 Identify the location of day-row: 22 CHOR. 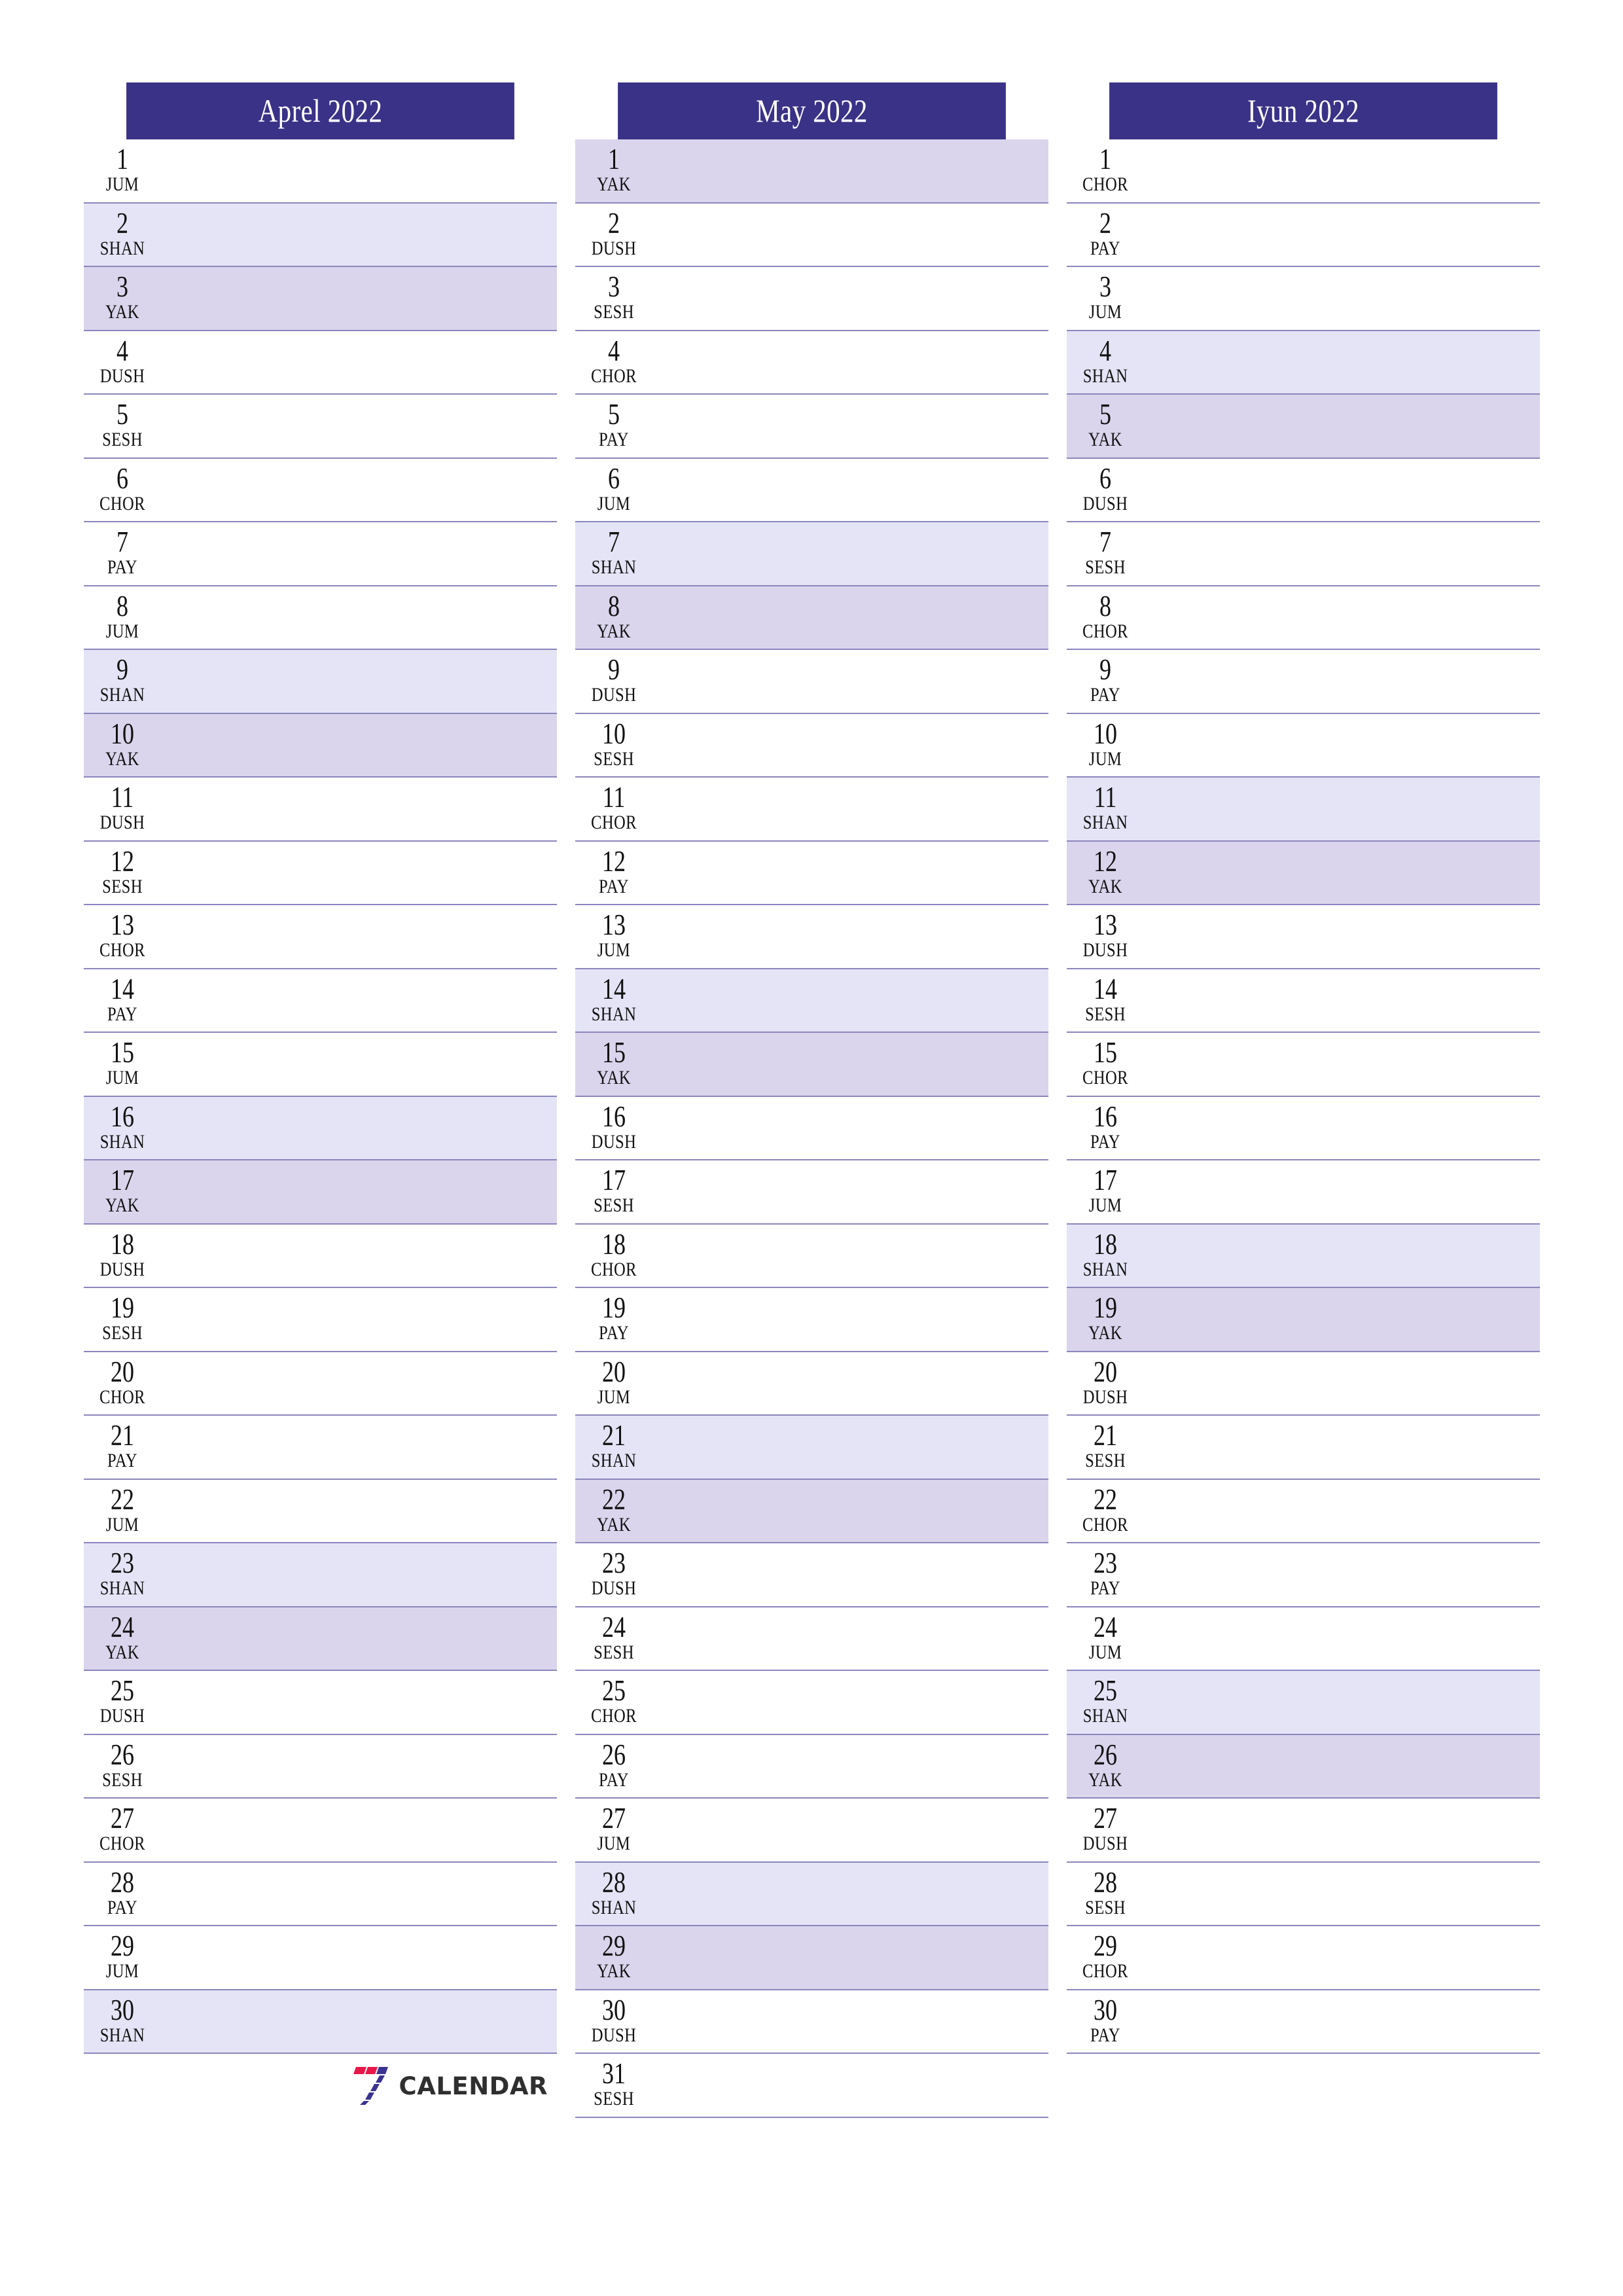
(1303, 1511).